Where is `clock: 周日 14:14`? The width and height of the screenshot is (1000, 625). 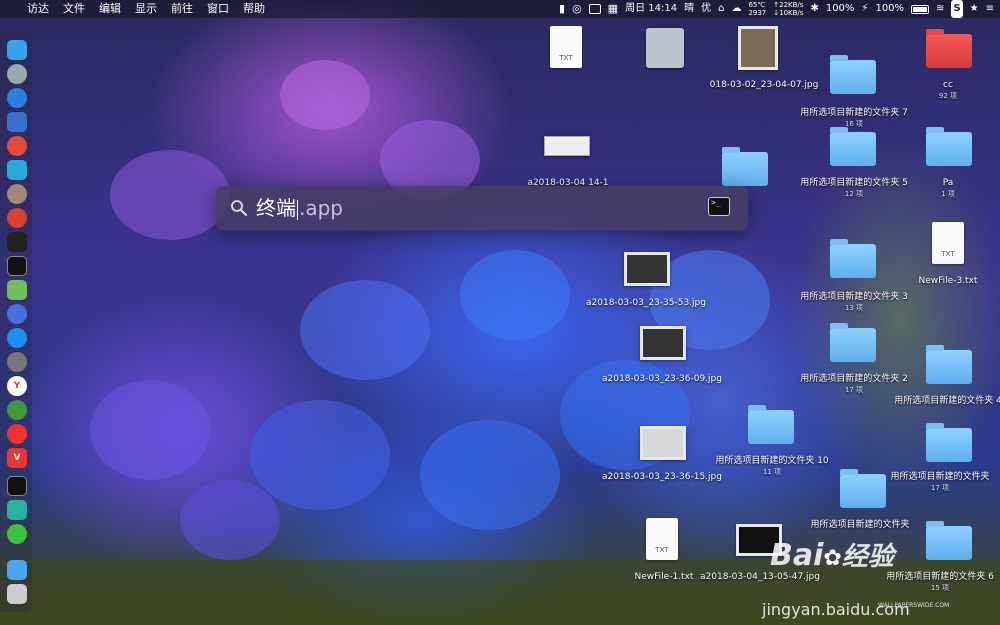
clock: 周日 14:14 is located at coordinates (651, 9).